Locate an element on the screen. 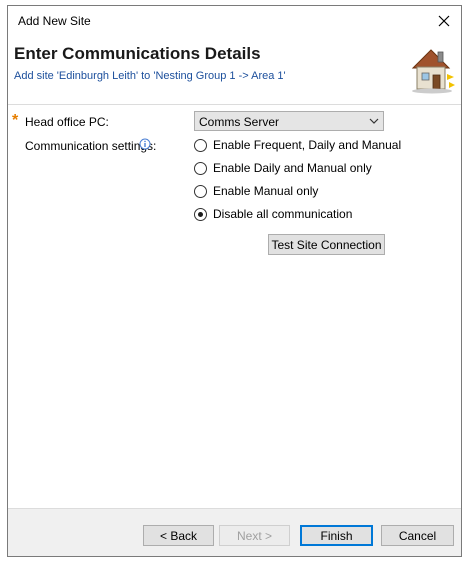  radio-label: Enable Frequent, Daily and Manual is located at coordinates (307, 145).